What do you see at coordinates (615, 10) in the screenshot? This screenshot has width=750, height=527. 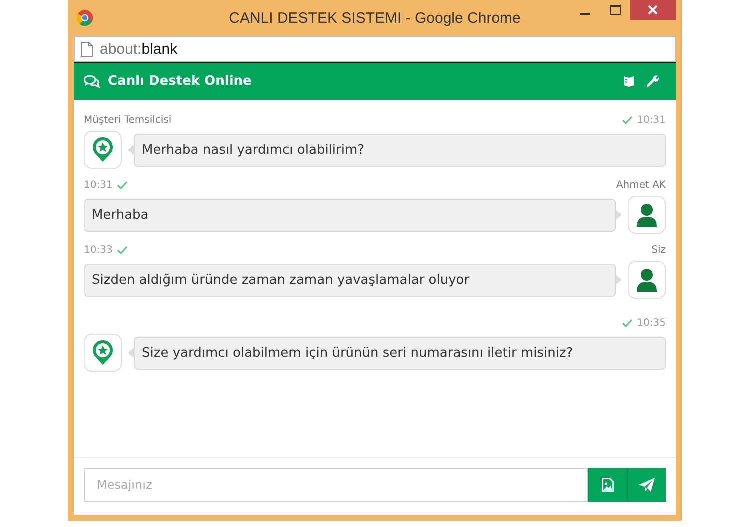 I see `maximize-icon` at bounding box center [615, 10].